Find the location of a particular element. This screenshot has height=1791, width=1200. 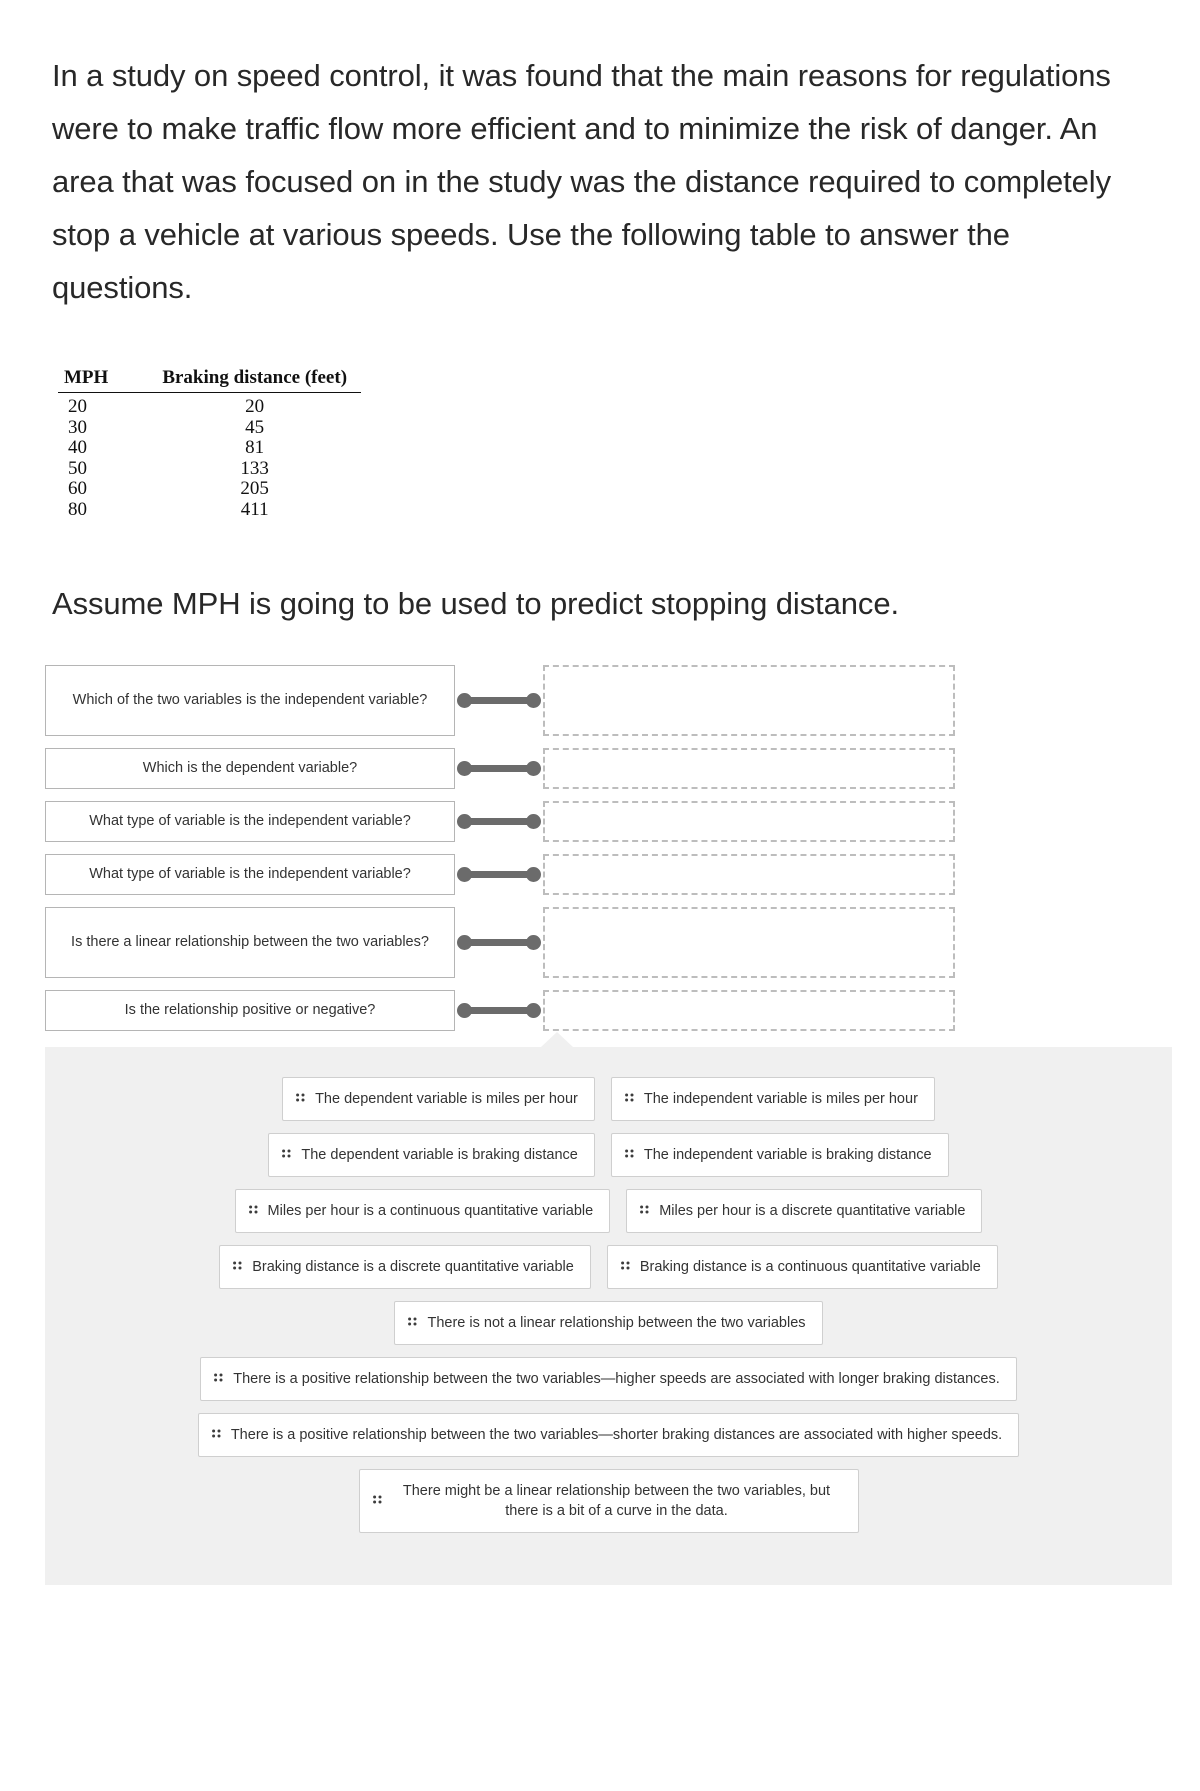

table-body: 20 20 30 45 40 81 50 133 60 205 80 411 is located at coordinates (209, 457).